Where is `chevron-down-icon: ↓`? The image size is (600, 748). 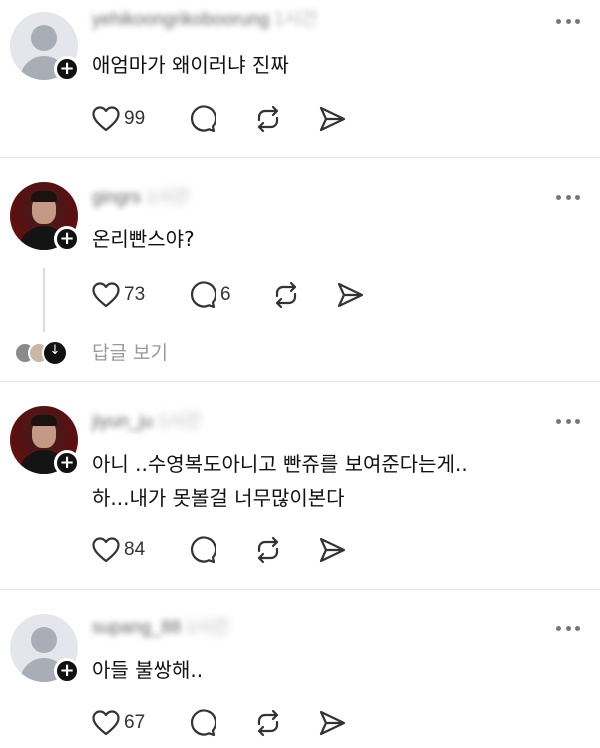 chevron-down-icon: ↓ is located at coordinates (55, 353).